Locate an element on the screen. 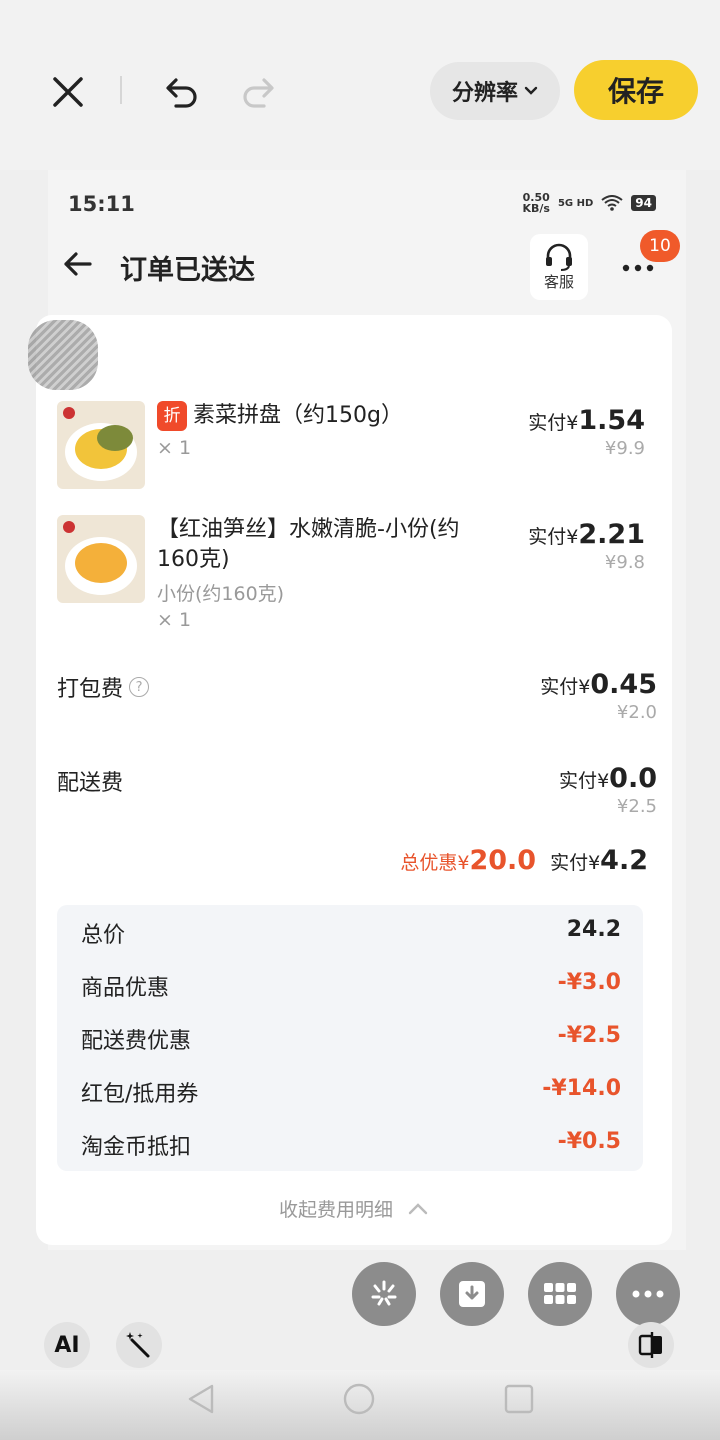 The image size is (720, 1440). redo-icon is located at coordinates (260, 92).